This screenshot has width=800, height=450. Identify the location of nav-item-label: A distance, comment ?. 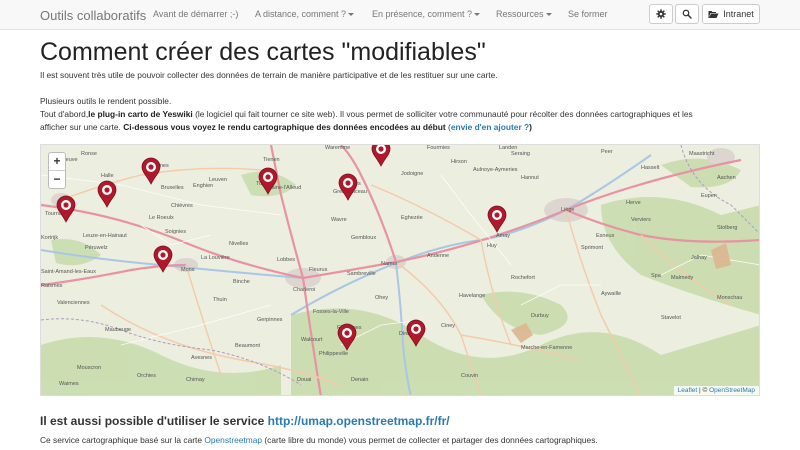
(301, 14).